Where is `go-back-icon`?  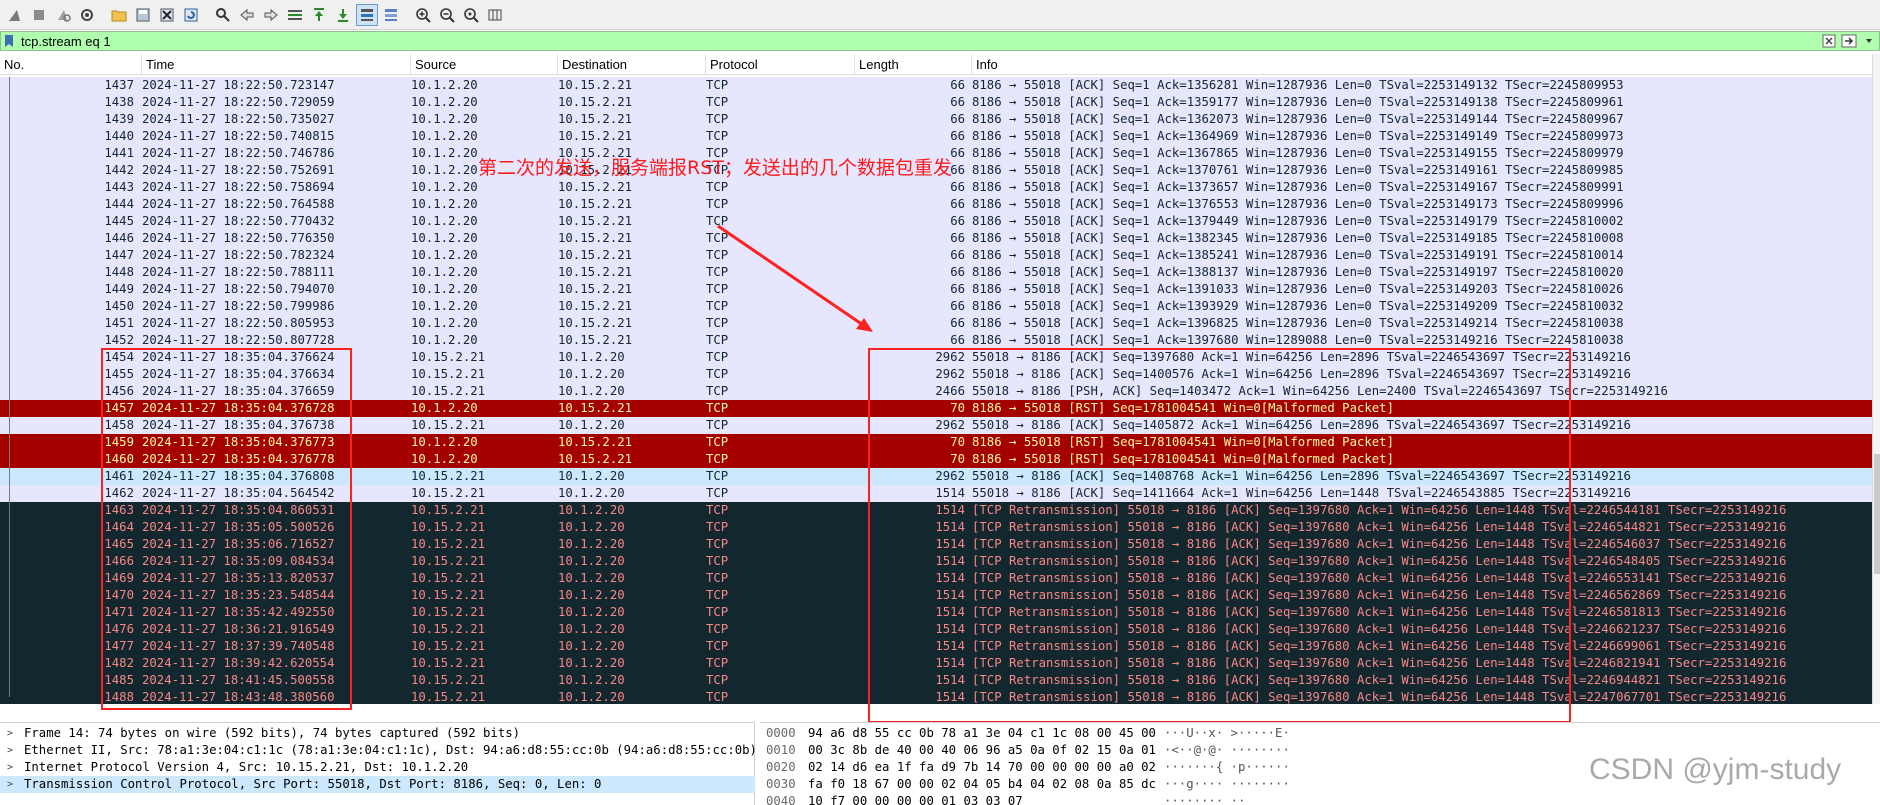 go-back-icon is located at coordinates (247, 15).